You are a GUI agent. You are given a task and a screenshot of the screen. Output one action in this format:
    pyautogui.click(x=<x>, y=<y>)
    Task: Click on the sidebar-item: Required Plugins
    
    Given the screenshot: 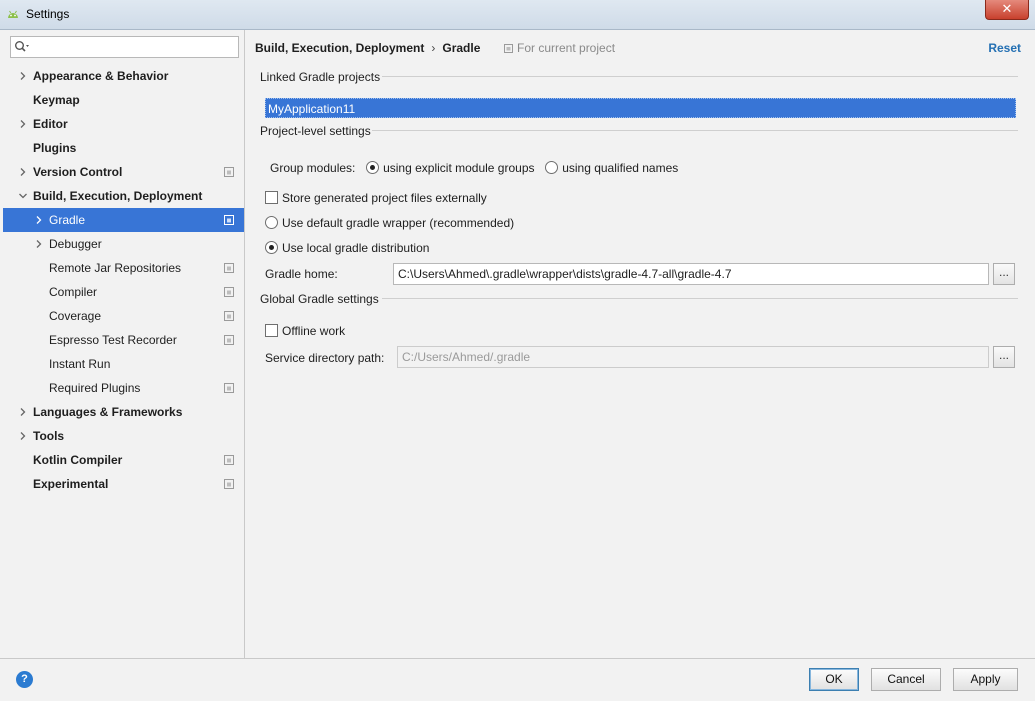 What is the action you would take?
    pyautogui.click(x=123, y=388)
    